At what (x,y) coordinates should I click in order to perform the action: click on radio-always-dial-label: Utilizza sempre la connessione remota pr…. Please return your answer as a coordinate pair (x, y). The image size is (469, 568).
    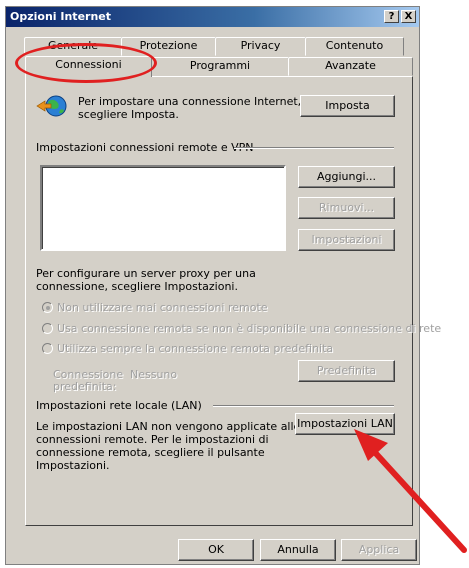
    Looking at the image, I should click on (195, 348).